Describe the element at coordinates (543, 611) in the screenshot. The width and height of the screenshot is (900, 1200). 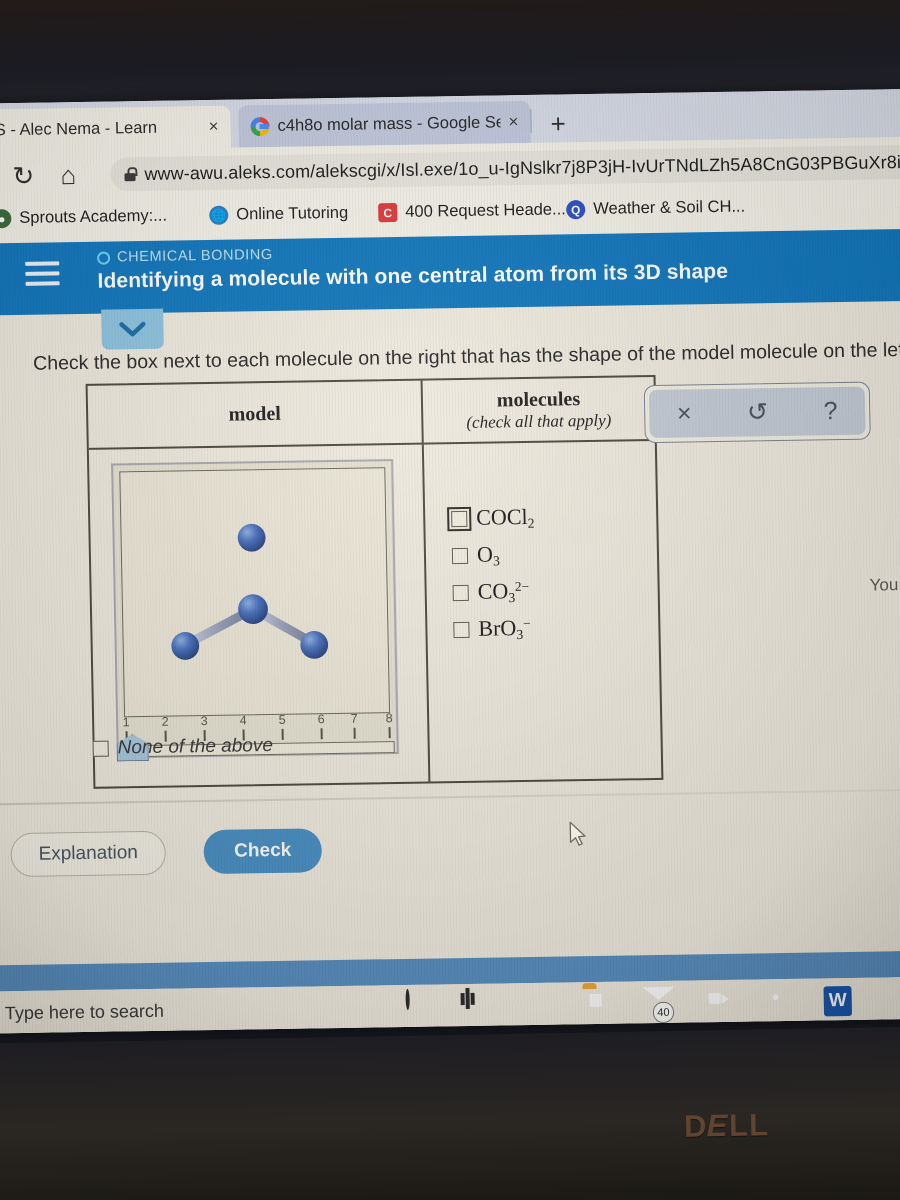
I see `table-cell-molecules: COCl2 O3 CO32− BrO3−` at that location.